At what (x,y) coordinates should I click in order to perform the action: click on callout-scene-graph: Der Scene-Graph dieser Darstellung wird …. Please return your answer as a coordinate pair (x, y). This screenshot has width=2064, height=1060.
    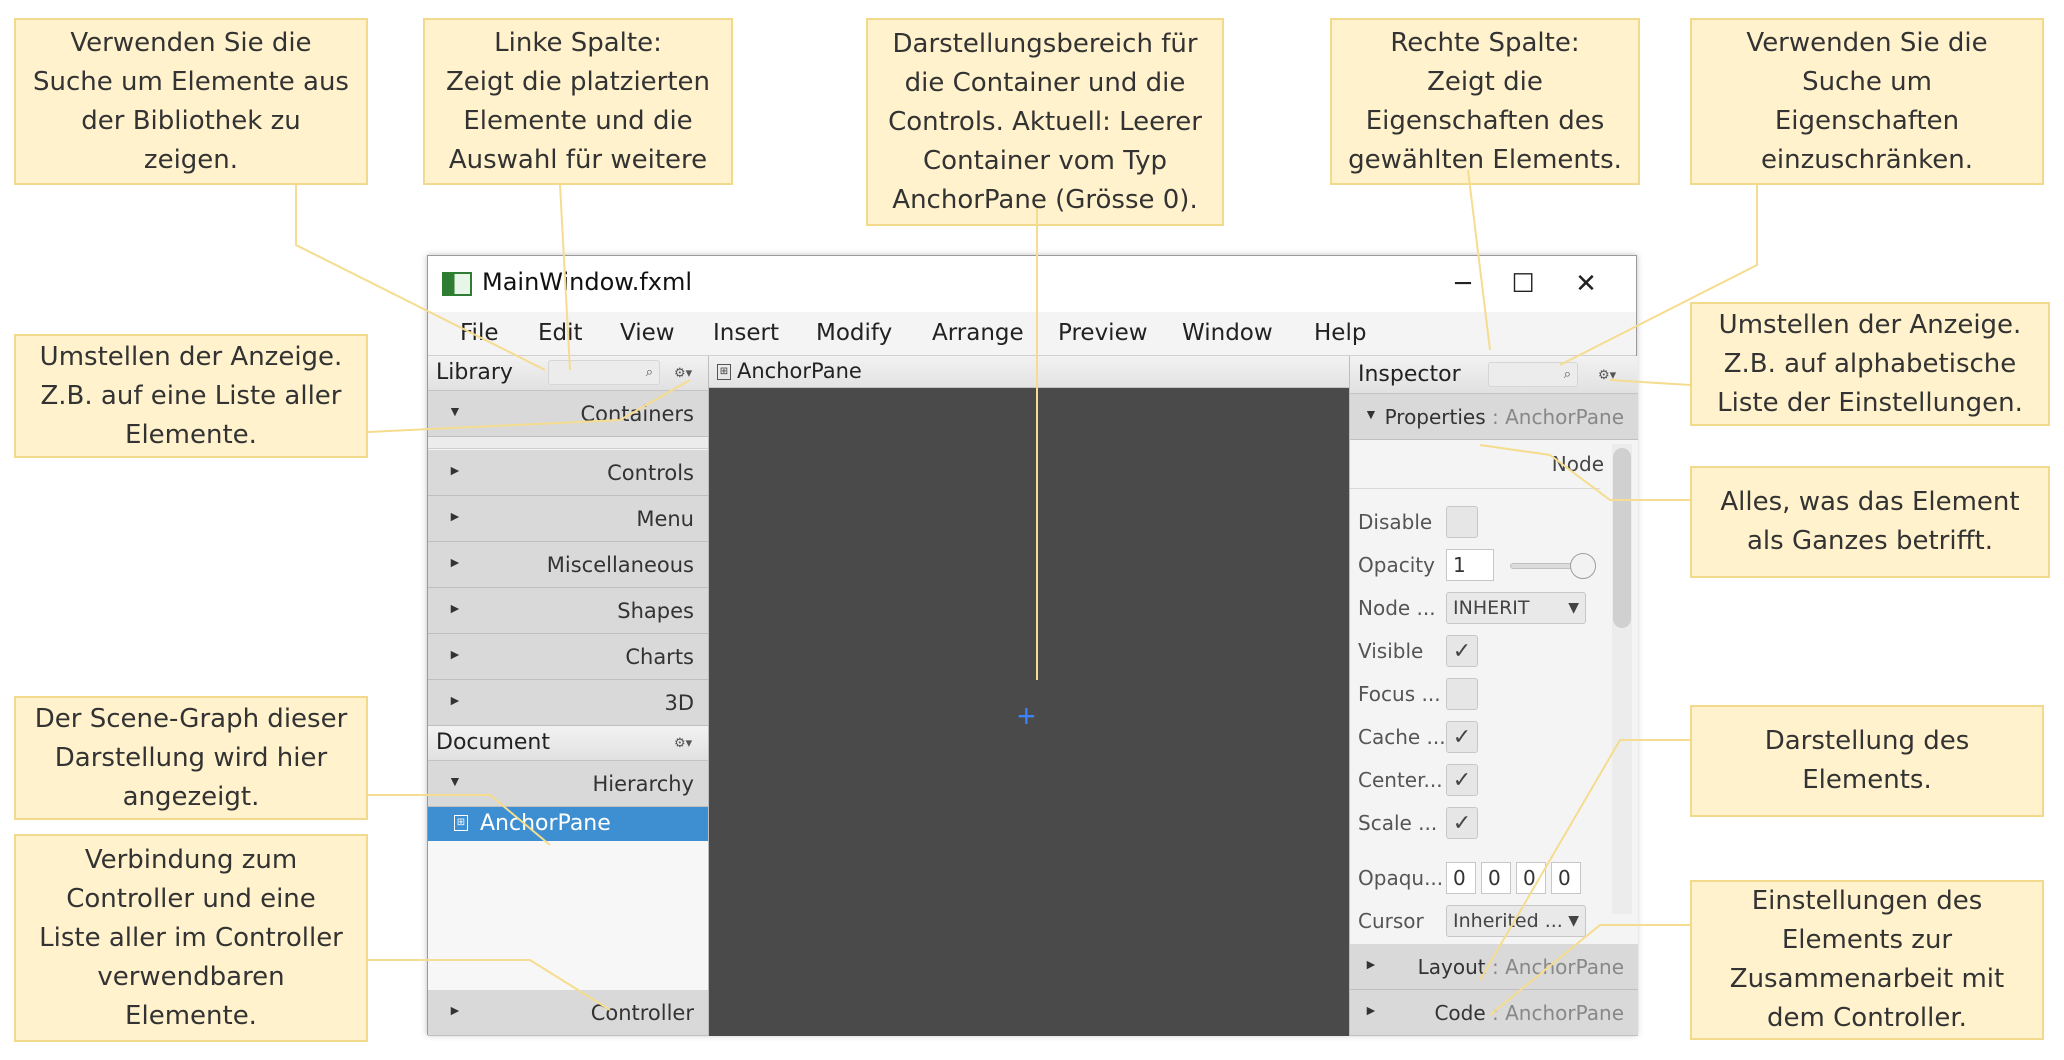
    Looking at the image, I should click on (191, 758).